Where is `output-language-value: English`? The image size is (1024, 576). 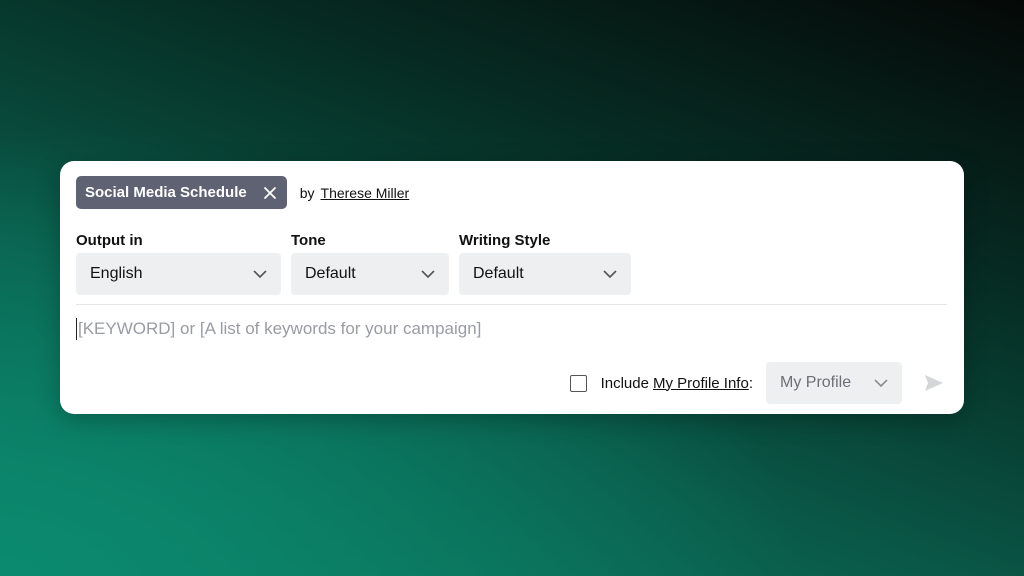 output-language-value: English is located at coordinates (116, 273).